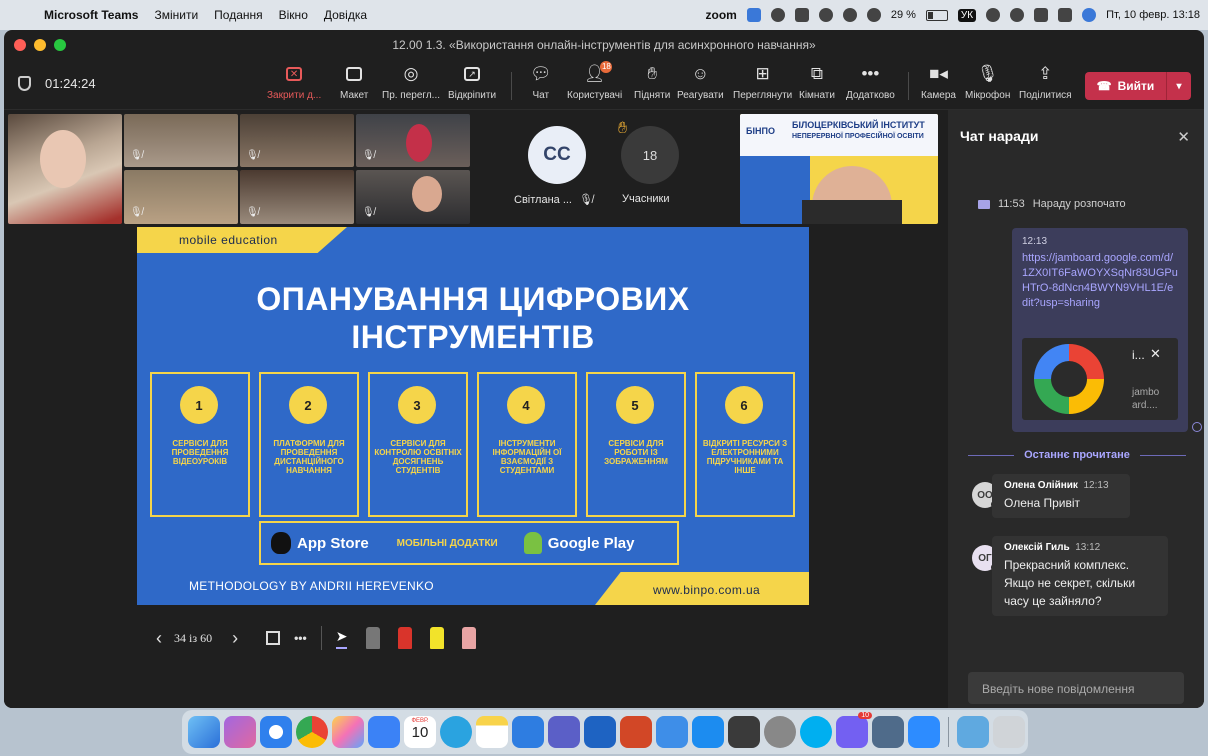 Image resolution: width=1208 pixels, height=756 pixels. Describe the element at coordinates (720, 15) in the screenshot. I see `zoom-tray-label: zoom` at that location.